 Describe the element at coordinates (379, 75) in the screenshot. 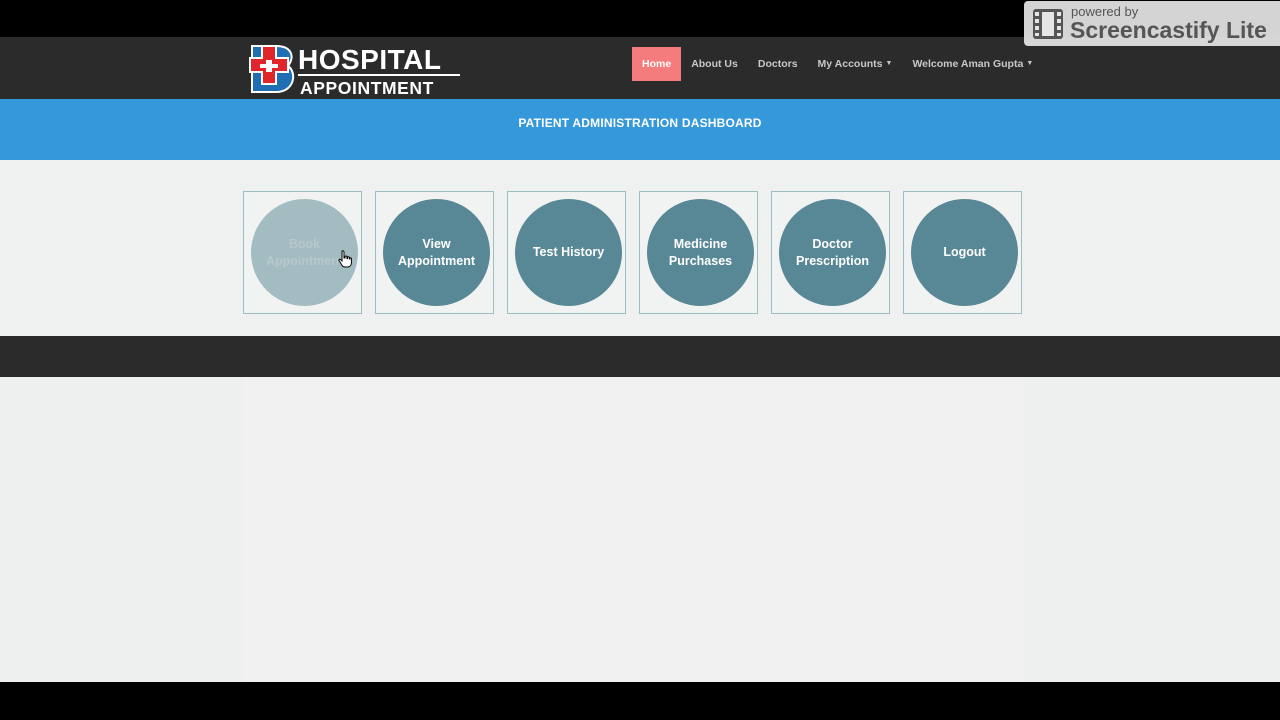

I see `logo-divider` at that location.